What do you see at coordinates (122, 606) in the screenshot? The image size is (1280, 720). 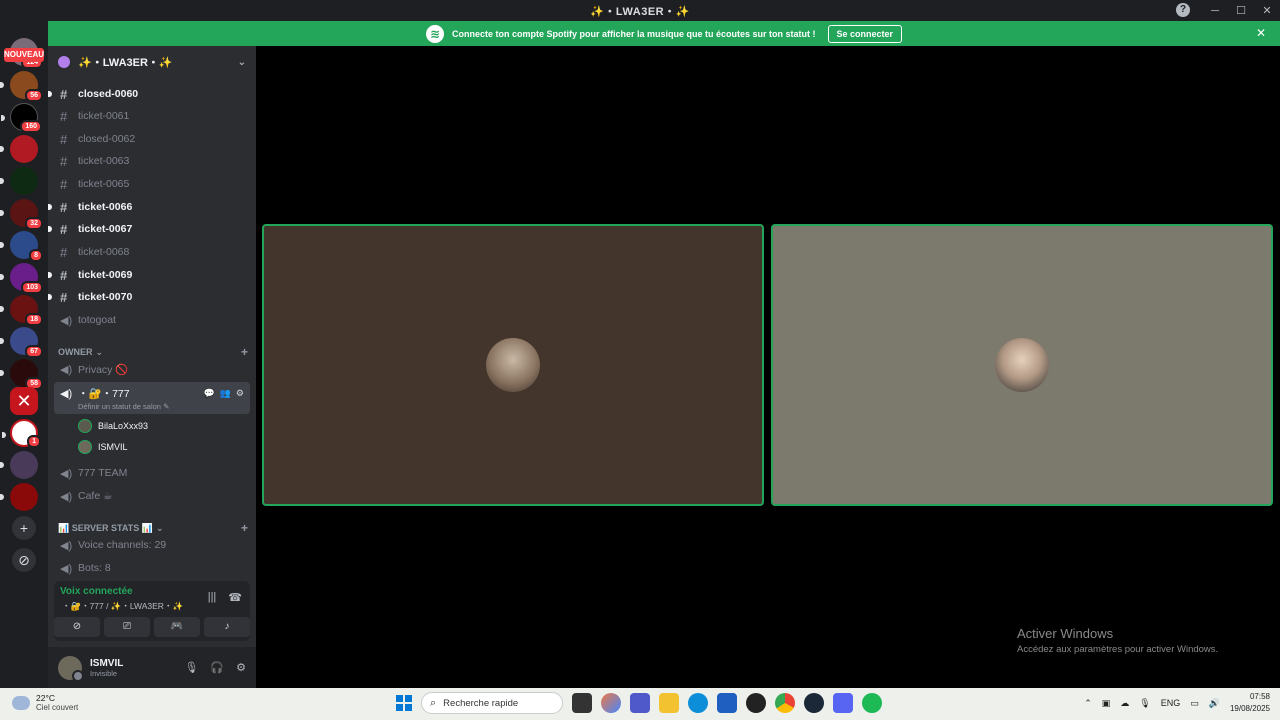 I see `voice-location: ・🔐・777 / ✨・LWA3ER・✨` at bounding box center [122, 606].